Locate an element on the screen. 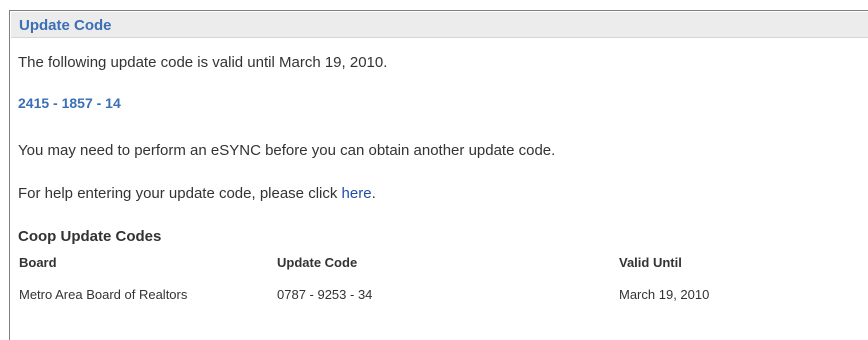 The width and height of the screenshot is (868, 340). table-row-valid-until: March 19, 2010 is located at coordinates (664, 294).